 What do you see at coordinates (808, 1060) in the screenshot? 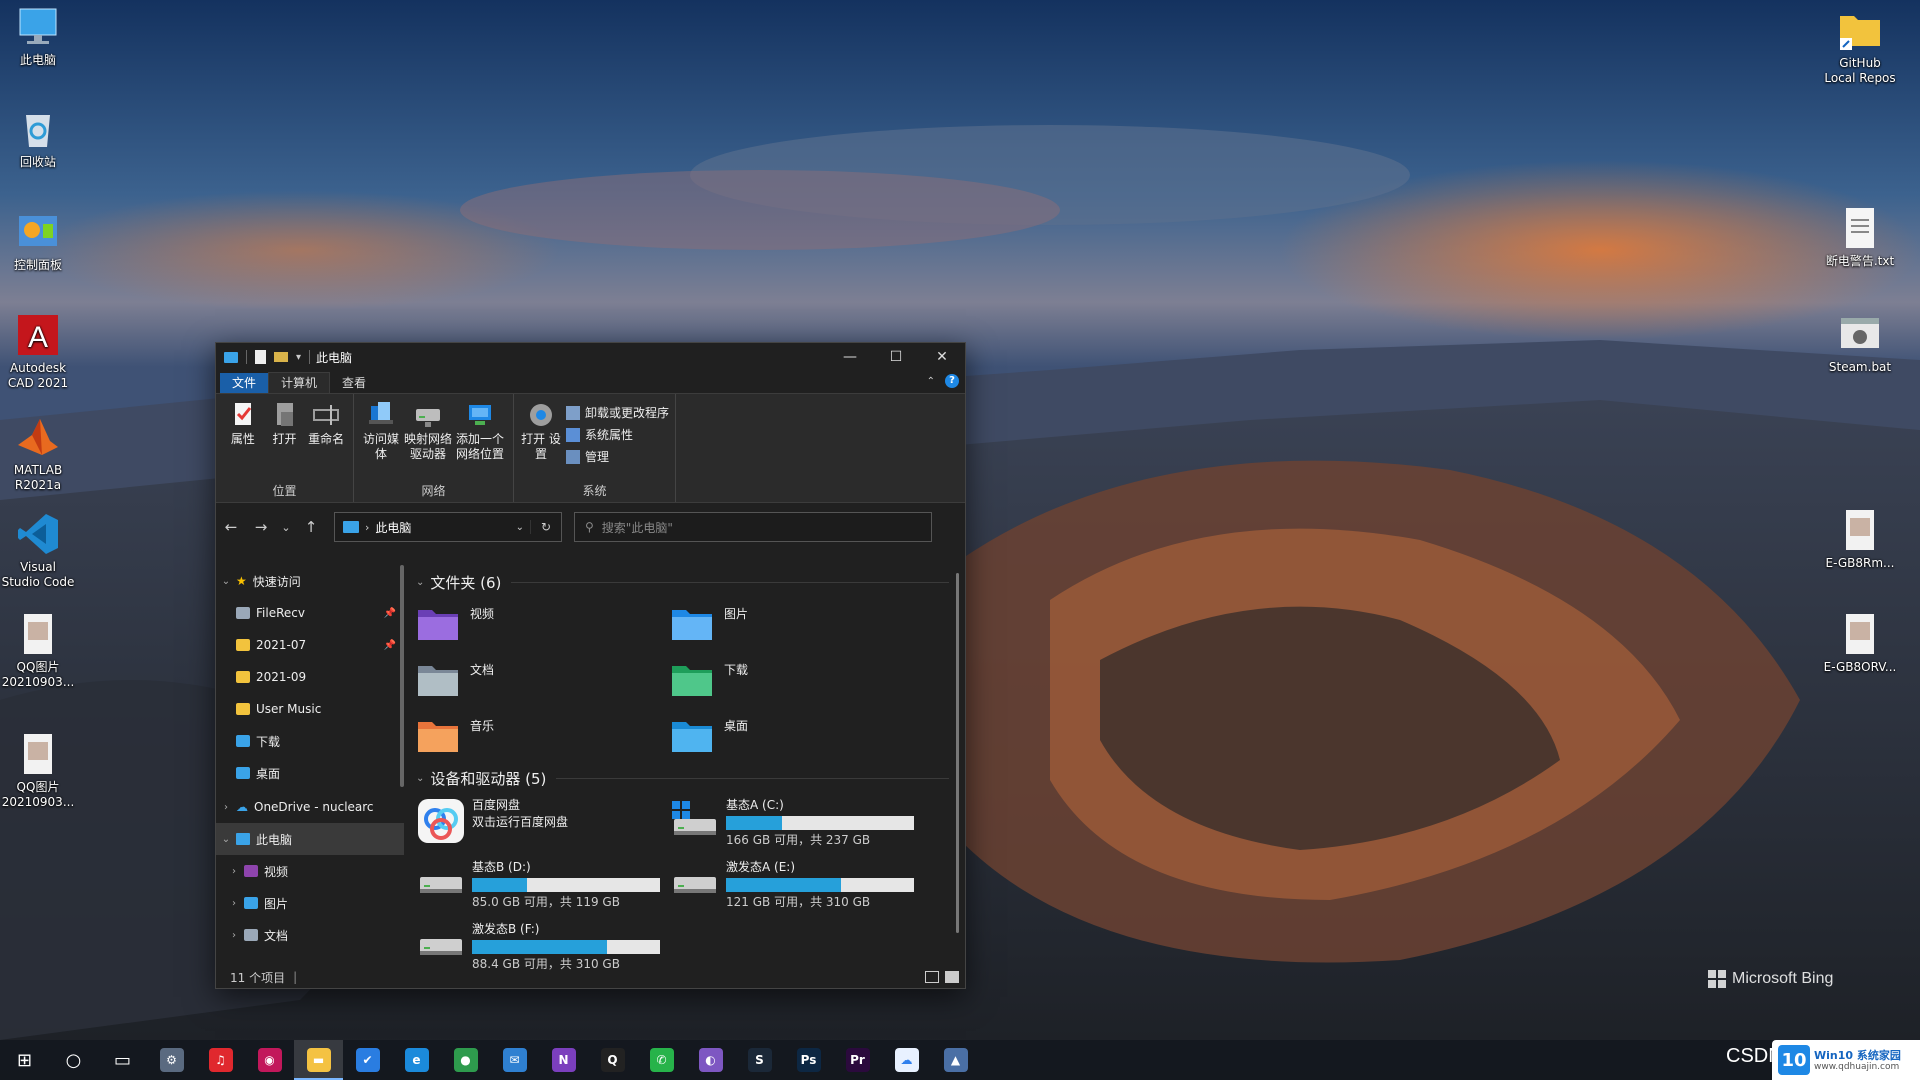
I see `photoshop-app: Ps` at bounding box center [808, 1060].